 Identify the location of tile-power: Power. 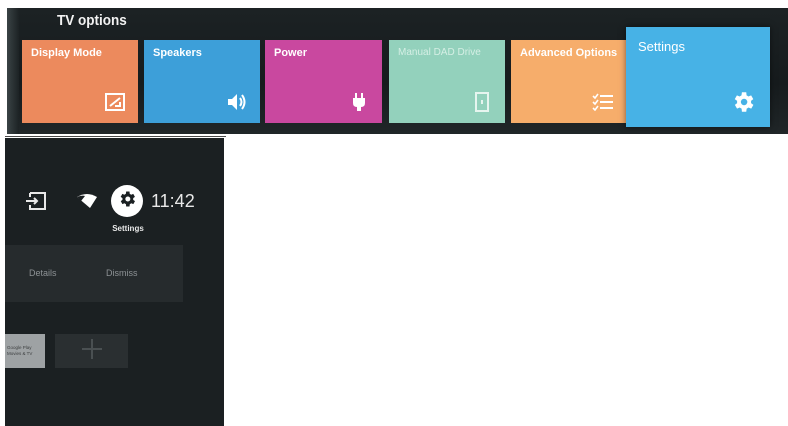
(323, 81).